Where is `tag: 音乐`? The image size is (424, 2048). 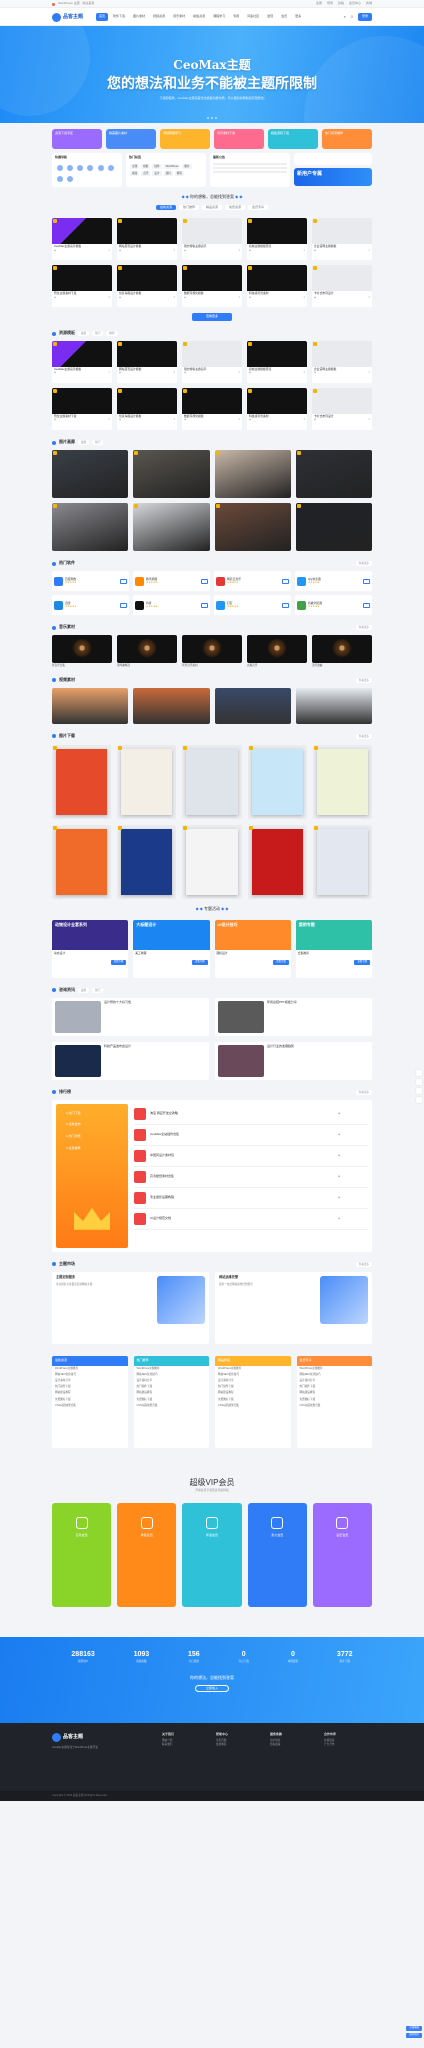 tag: 音乐 is located at coordinates (146, 173).